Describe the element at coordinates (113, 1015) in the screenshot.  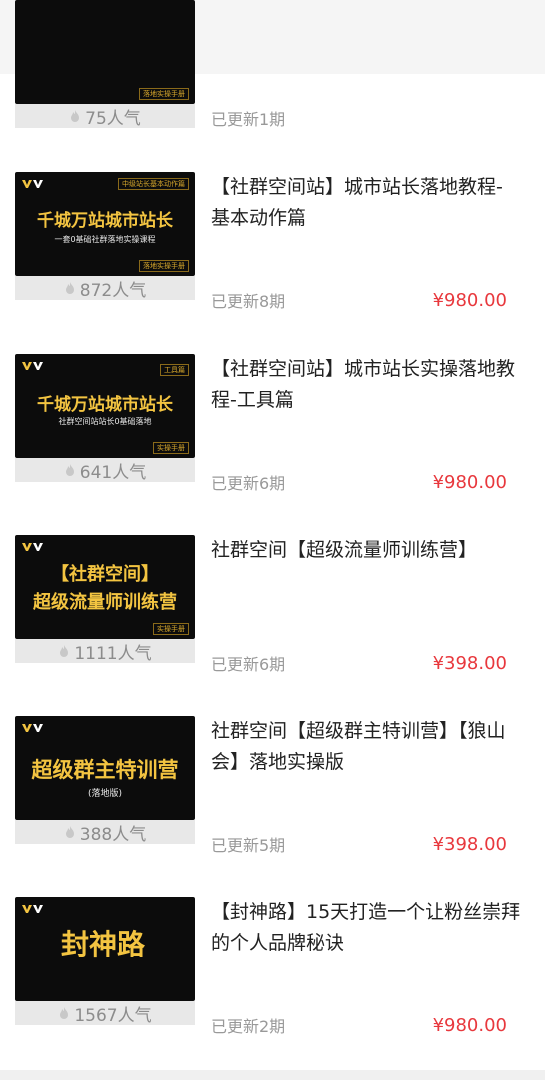
I see `popularity-count: 1567人气` at that location.